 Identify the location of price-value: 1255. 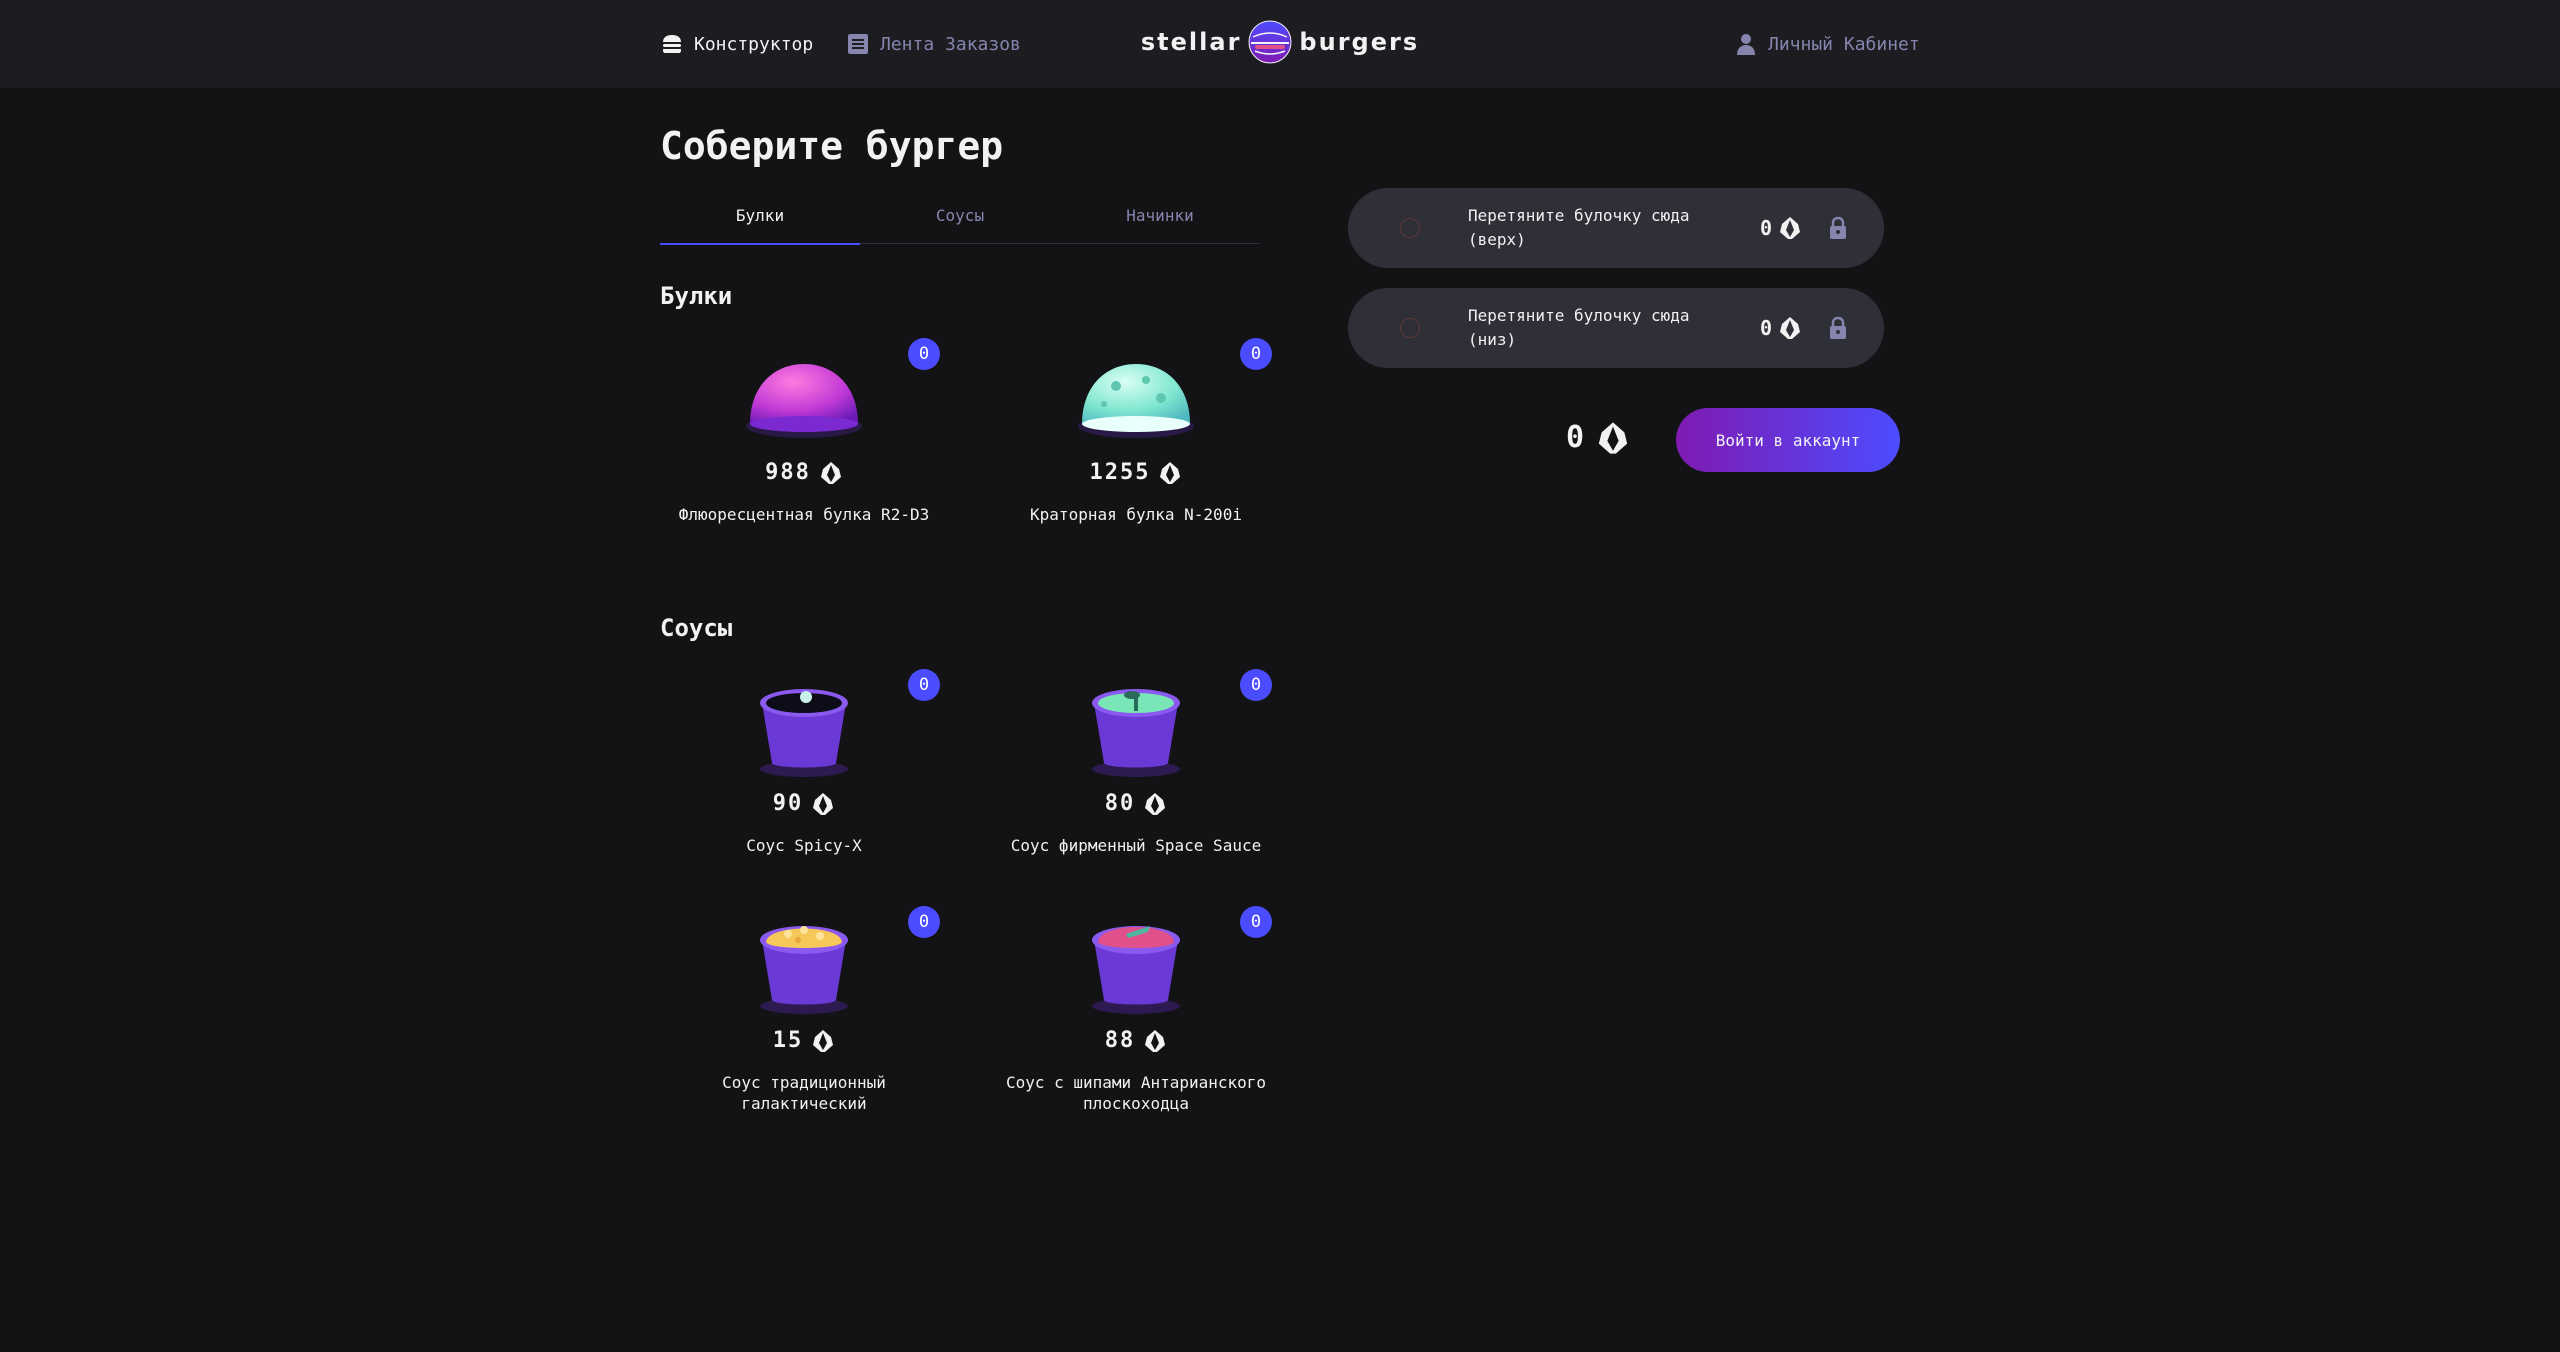
(1120, 472).